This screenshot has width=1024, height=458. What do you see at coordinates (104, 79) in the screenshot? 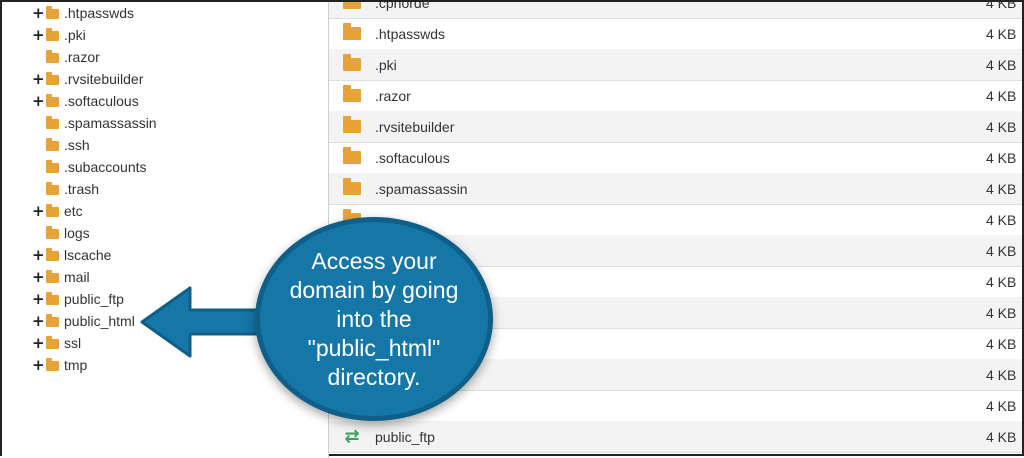
I see `tree-item-label: .rvsitebuilder` at bounding box center [104, 79].